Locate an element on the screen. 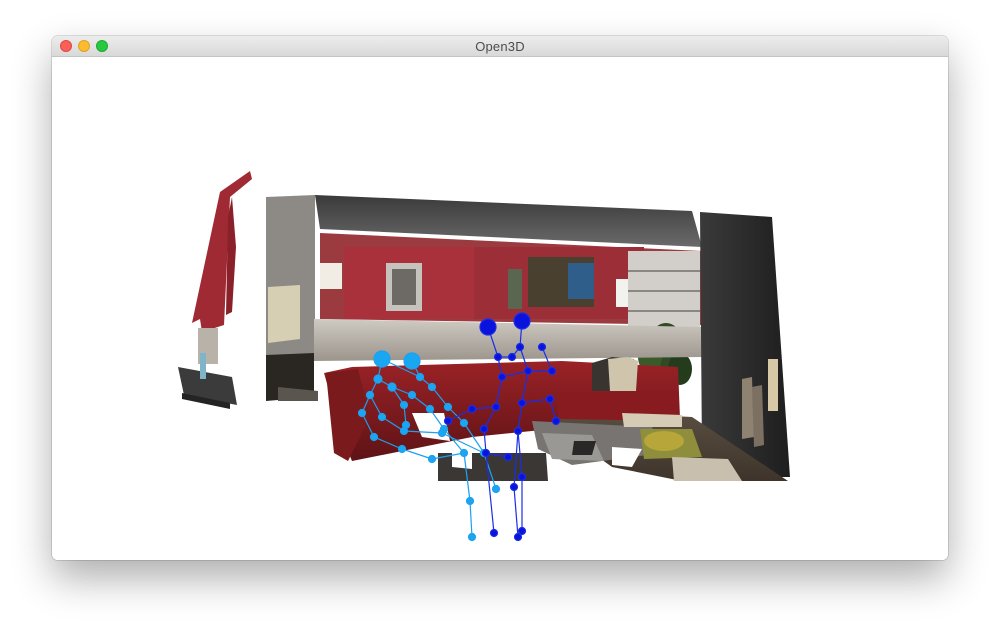 The image size is (1000, 629). minimize-button is located at coordinates (84, 46).